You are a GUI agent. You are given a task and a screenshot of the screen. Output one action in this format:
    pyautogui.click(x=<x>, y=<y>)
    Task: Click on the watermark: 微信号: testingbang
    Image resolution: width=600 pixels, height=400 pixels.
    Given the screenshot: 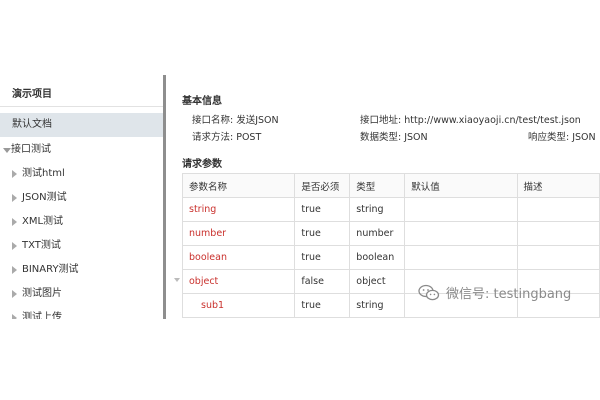 What is the action you would take?
    pyautogui.click(x=494, y=292)
    